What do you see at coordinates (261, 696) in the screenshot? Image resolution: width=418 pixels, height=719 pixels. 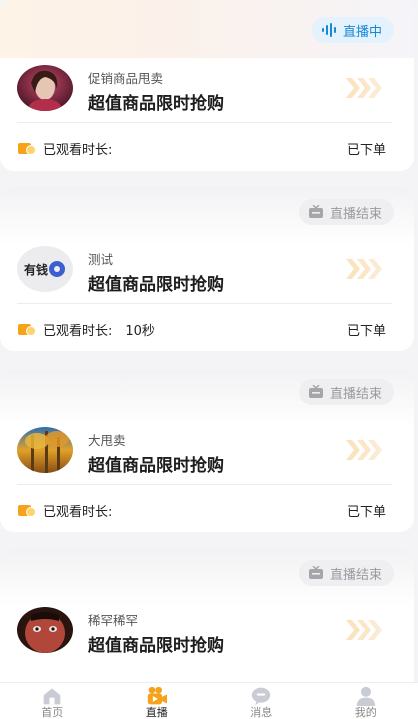 I see `chat-bubble-icon` at bounding box center [261, 696].